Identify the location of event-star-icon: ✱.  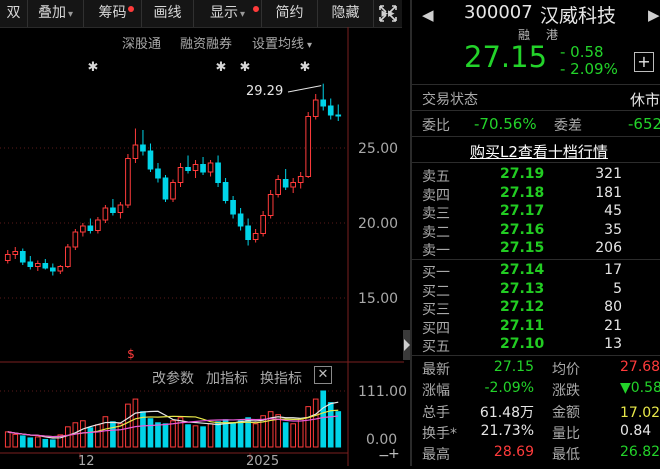
(221, 67).